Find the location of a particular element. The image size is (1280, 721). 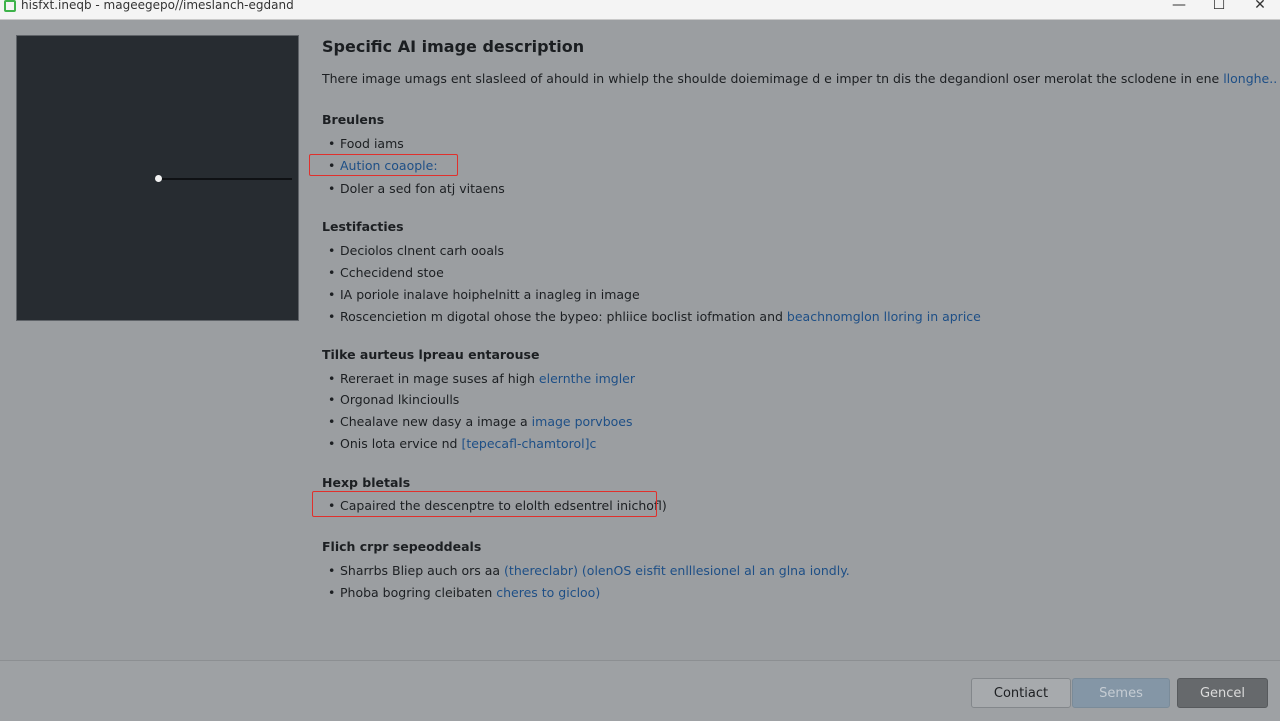

preview-dot is located at coordinates (158, 178).